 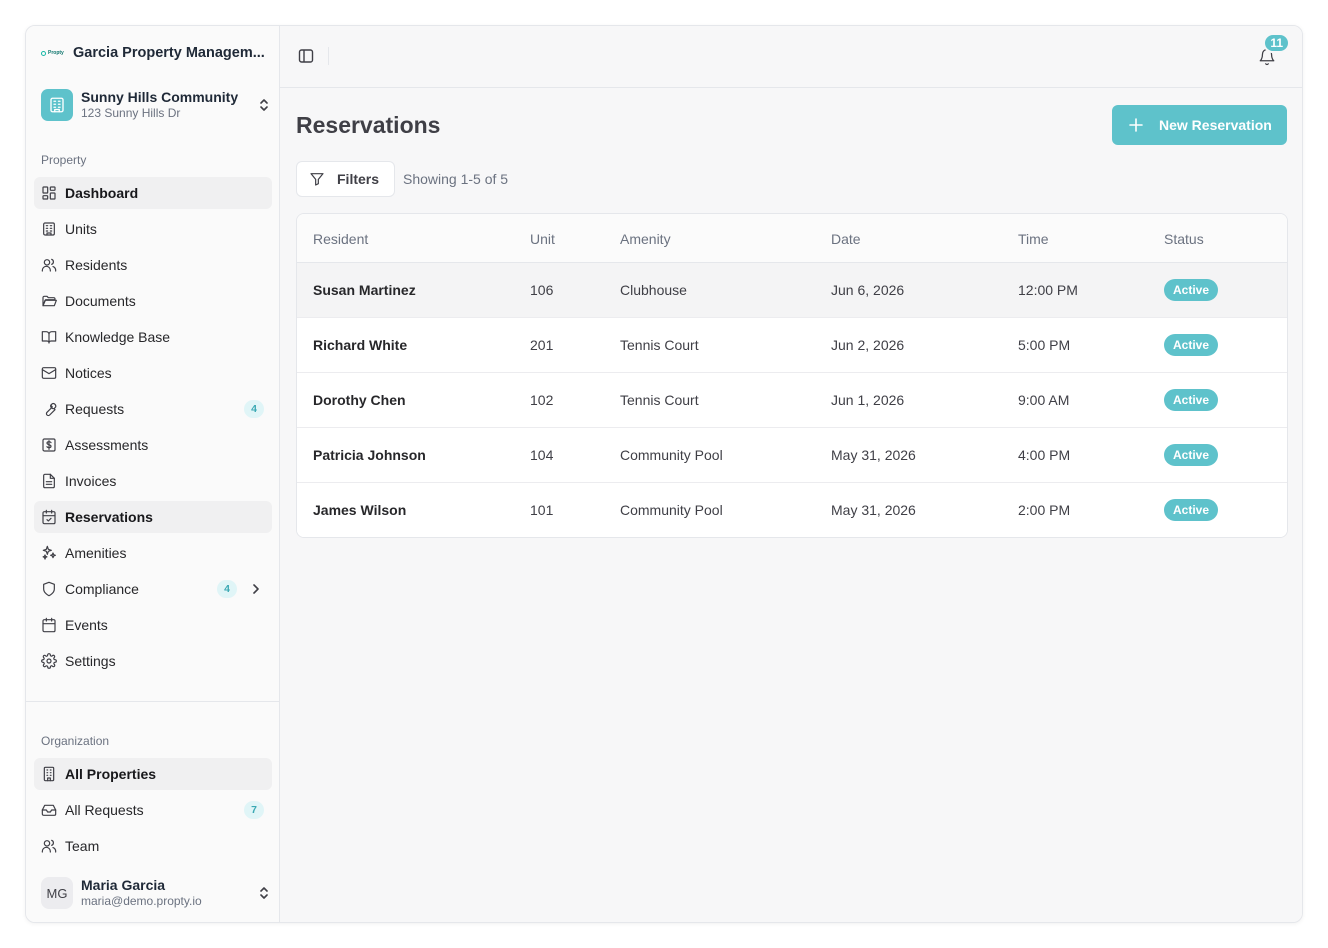 I want to click on calendar-icon, so click(x=49, y=625).